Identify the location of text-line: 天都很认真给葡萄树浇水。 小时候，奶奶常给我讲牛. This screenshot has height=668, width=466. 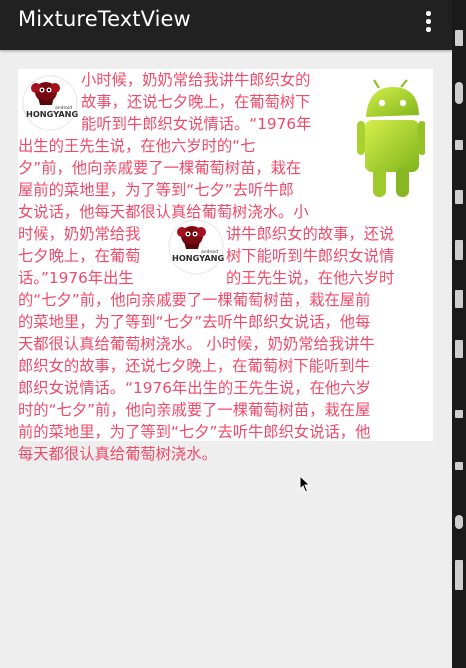
(196, 344).